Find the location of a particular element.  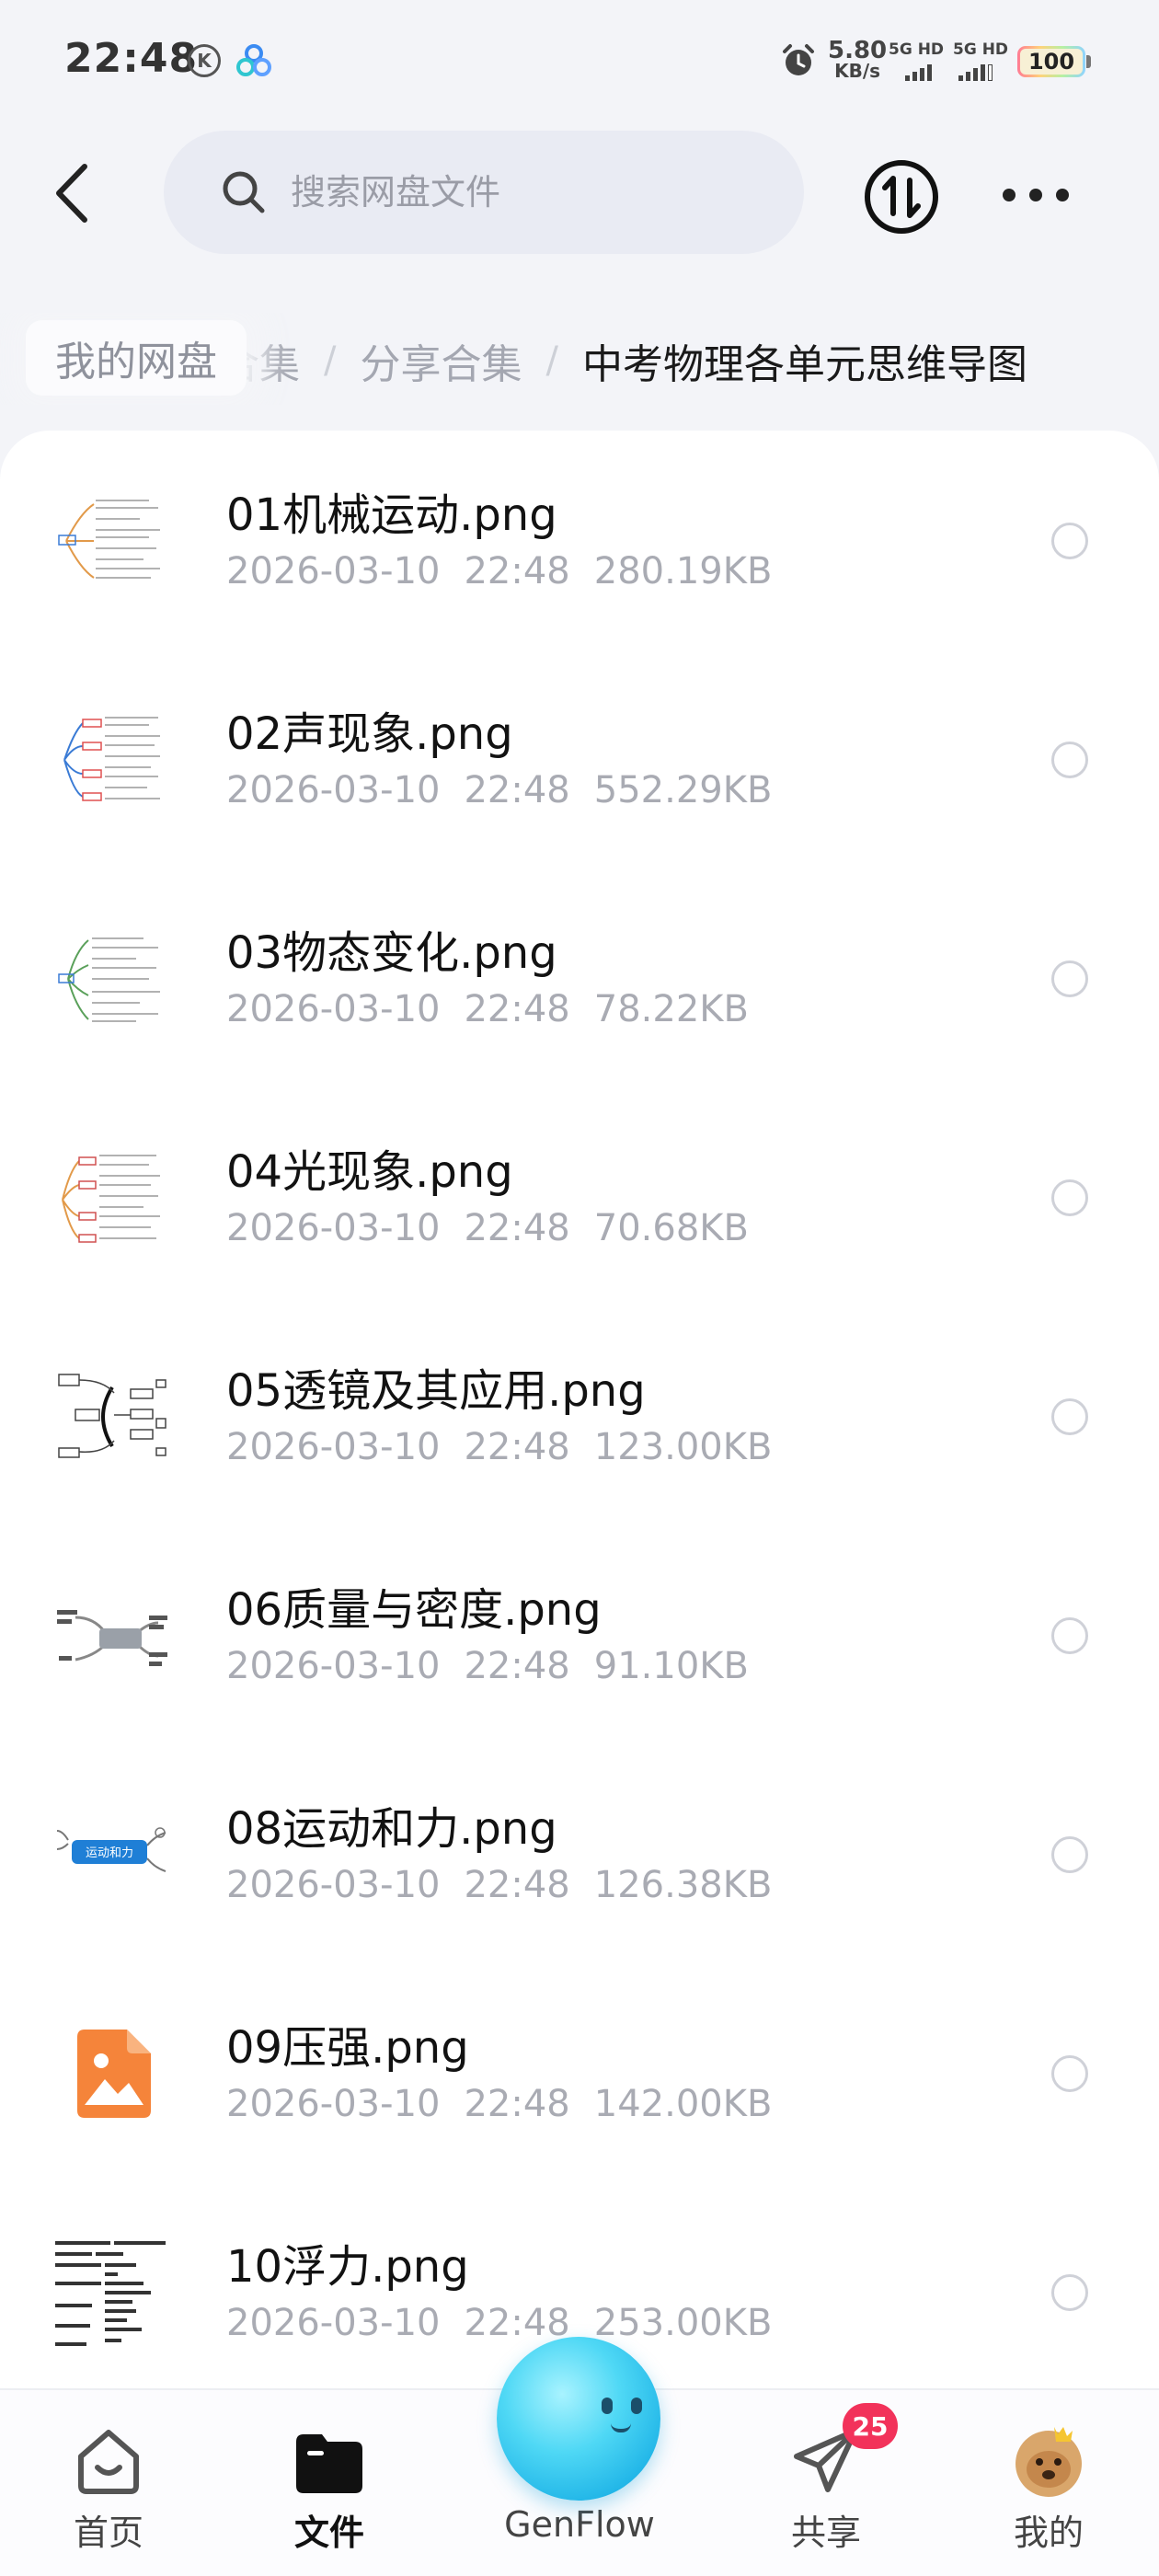

network-speed: 5.80 KB/s is located at coordinates (857, 60).